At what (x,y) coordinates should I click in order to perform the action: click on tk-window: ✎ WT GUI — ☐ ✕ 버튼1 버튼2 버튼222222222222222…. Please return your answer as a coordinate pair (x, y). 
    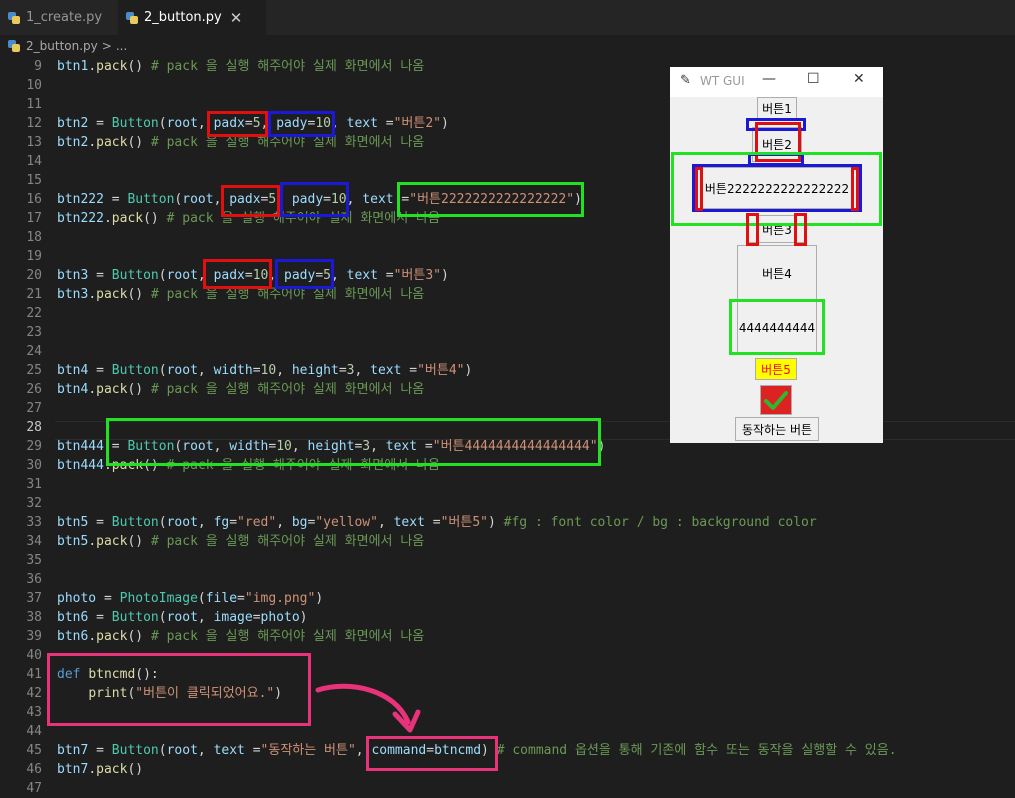
    Looking at the image, I should click on (776, 255).